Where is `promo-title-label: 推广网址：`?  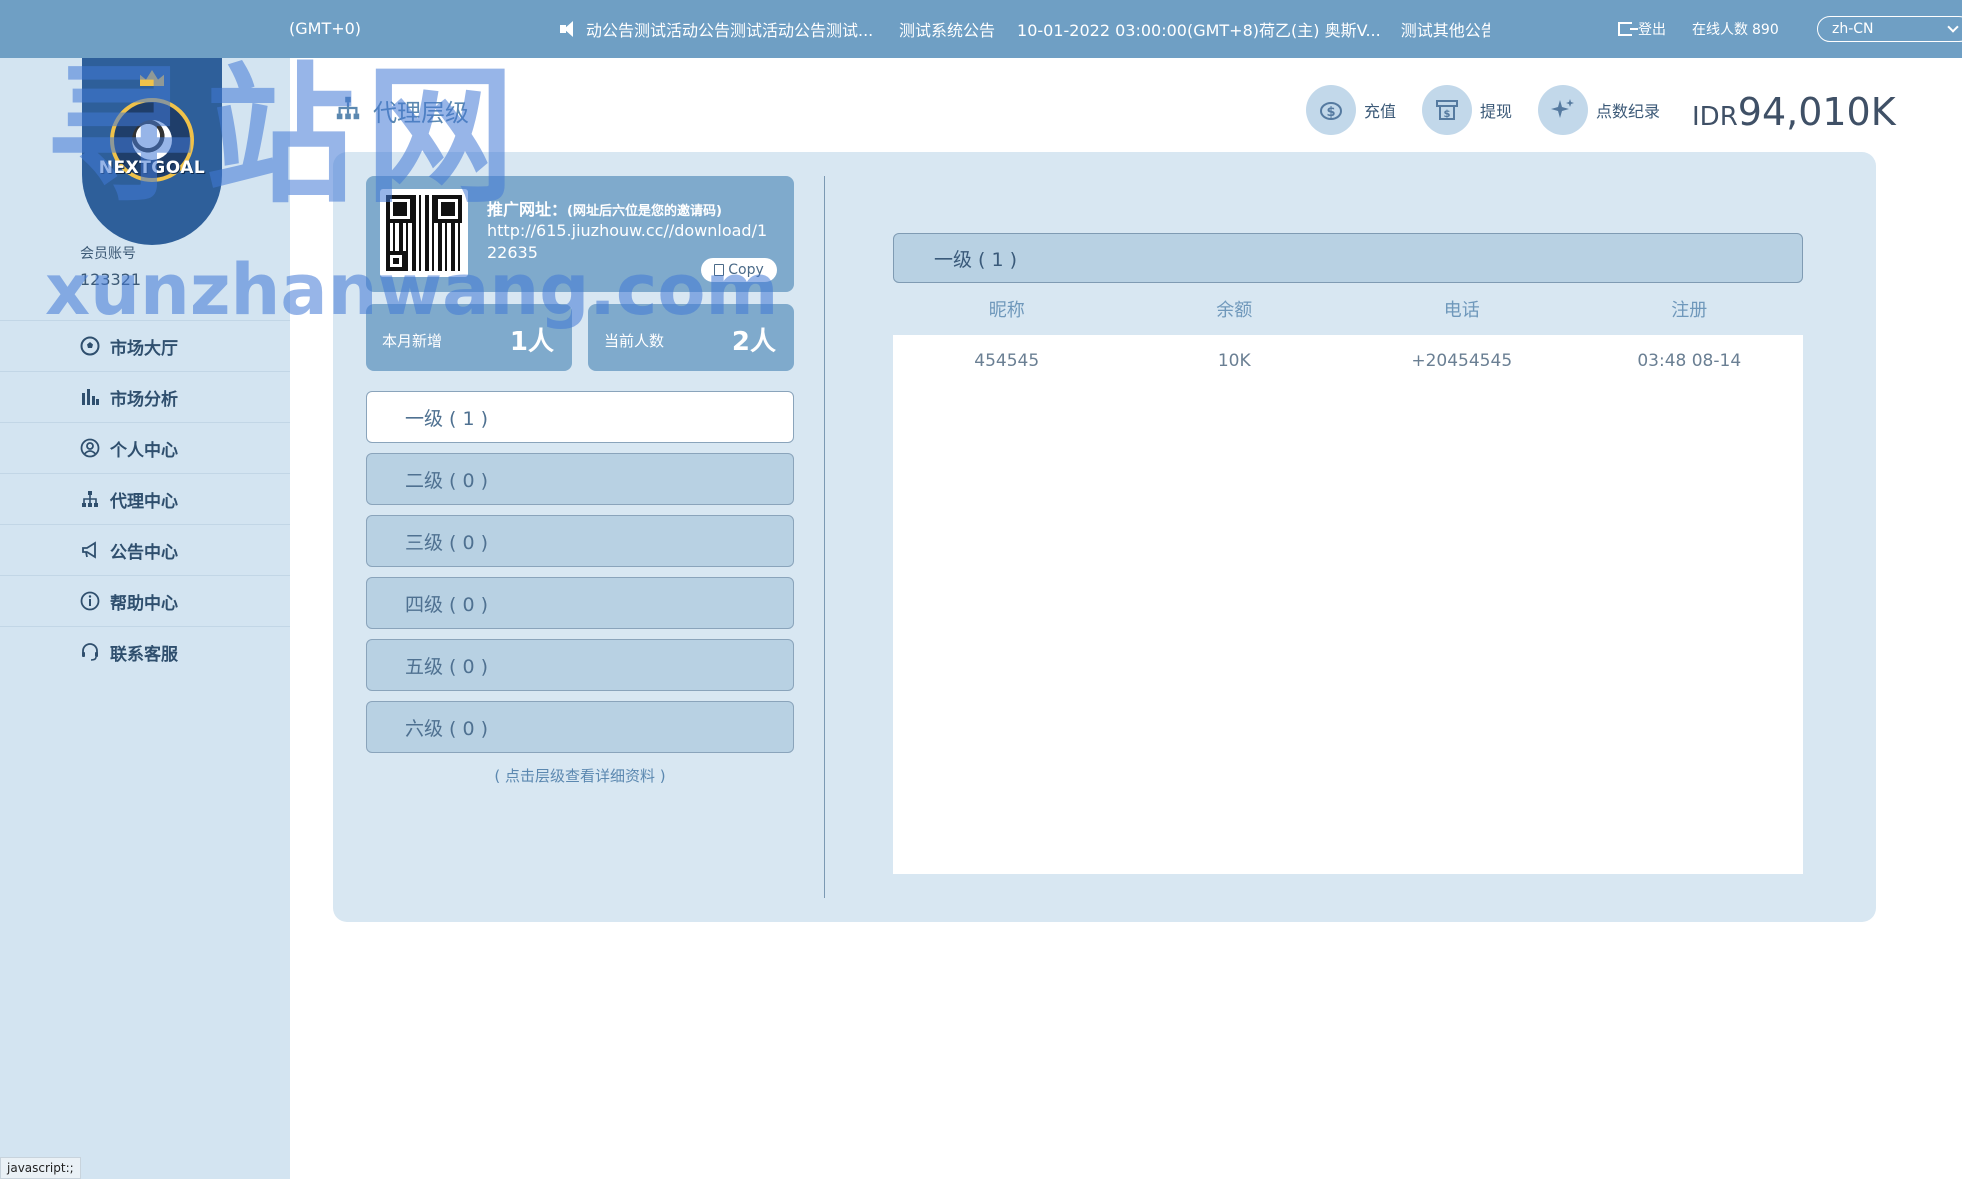
promo-title-label: 推广网址： is located at coordinates (527, 209).